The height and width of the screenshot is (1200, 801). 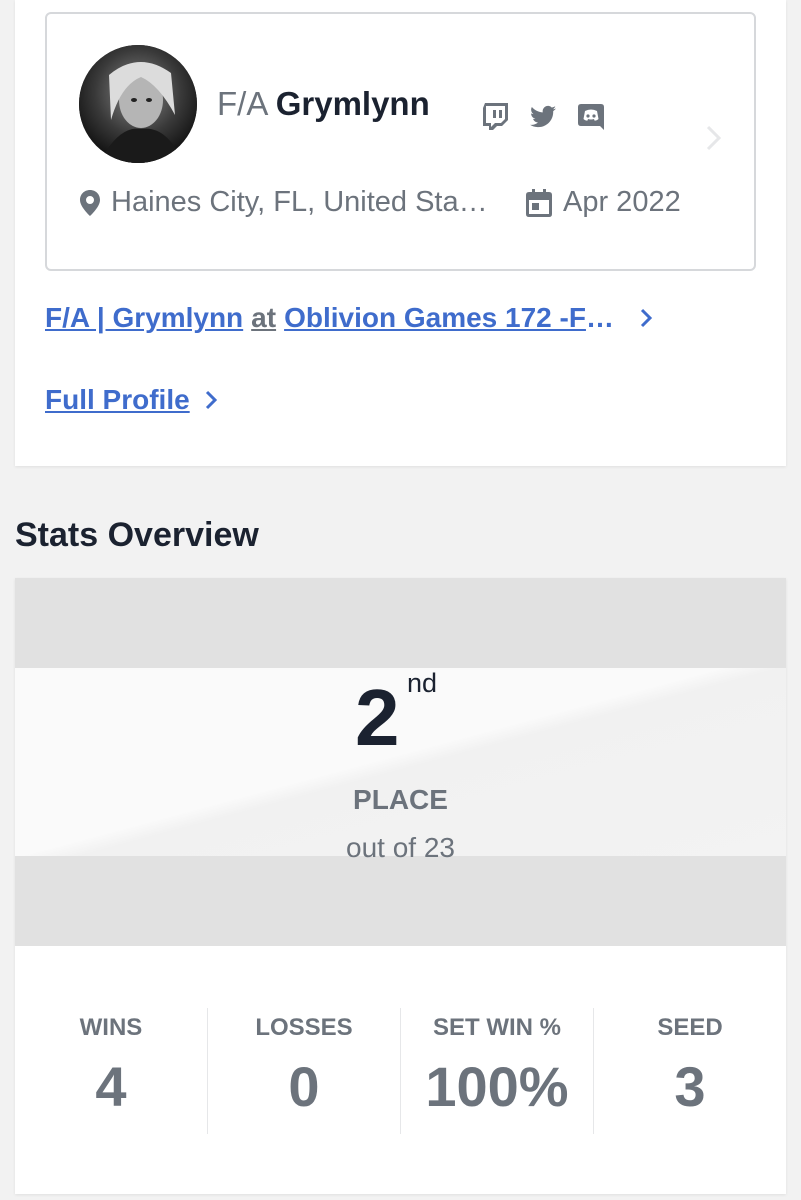 What do you see at coordinates (138, 104) in the screenshot?
I see `avatar` at bounding box center [138, 104].